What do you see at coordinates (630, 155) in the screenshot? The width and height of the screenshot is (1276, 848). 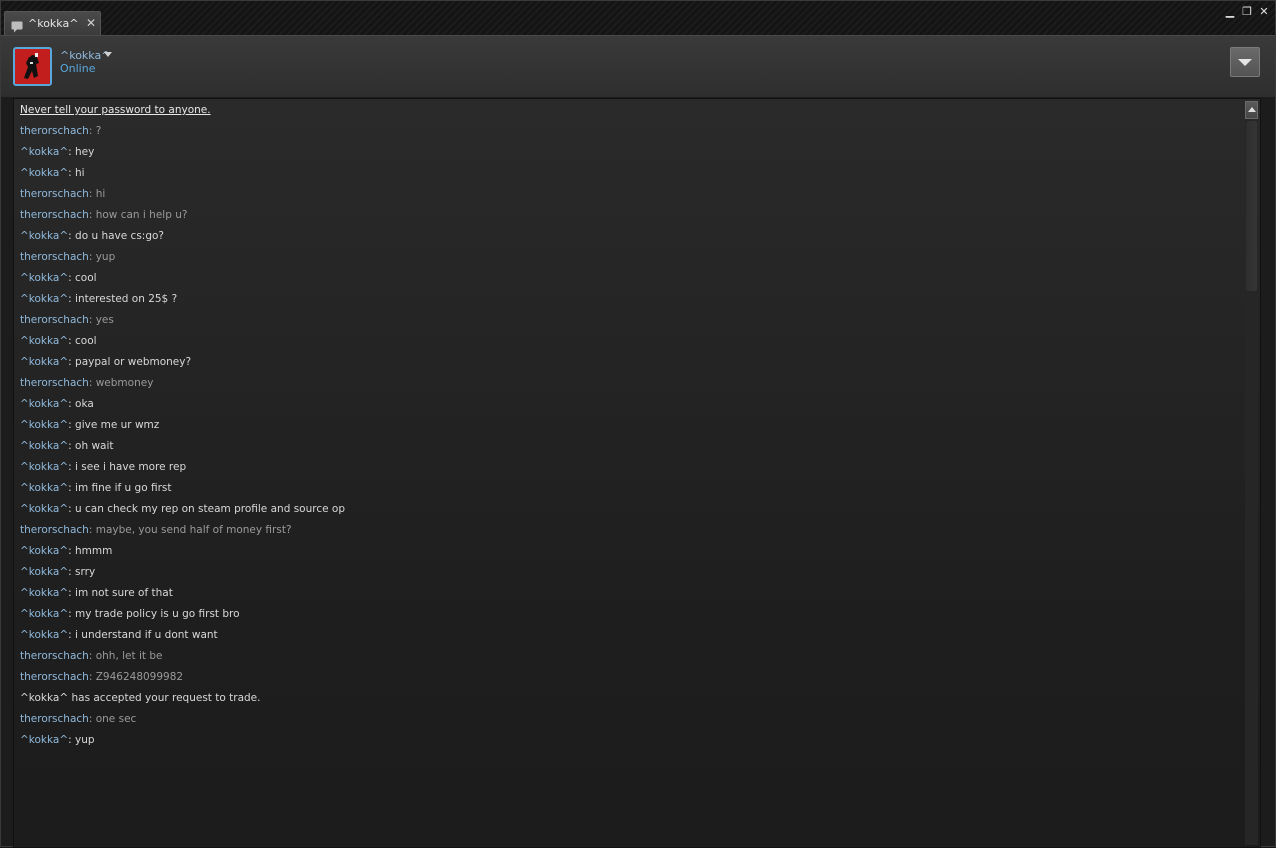 I see `chat-message: ^kokka^: hey` at bounding box center [630, 155].